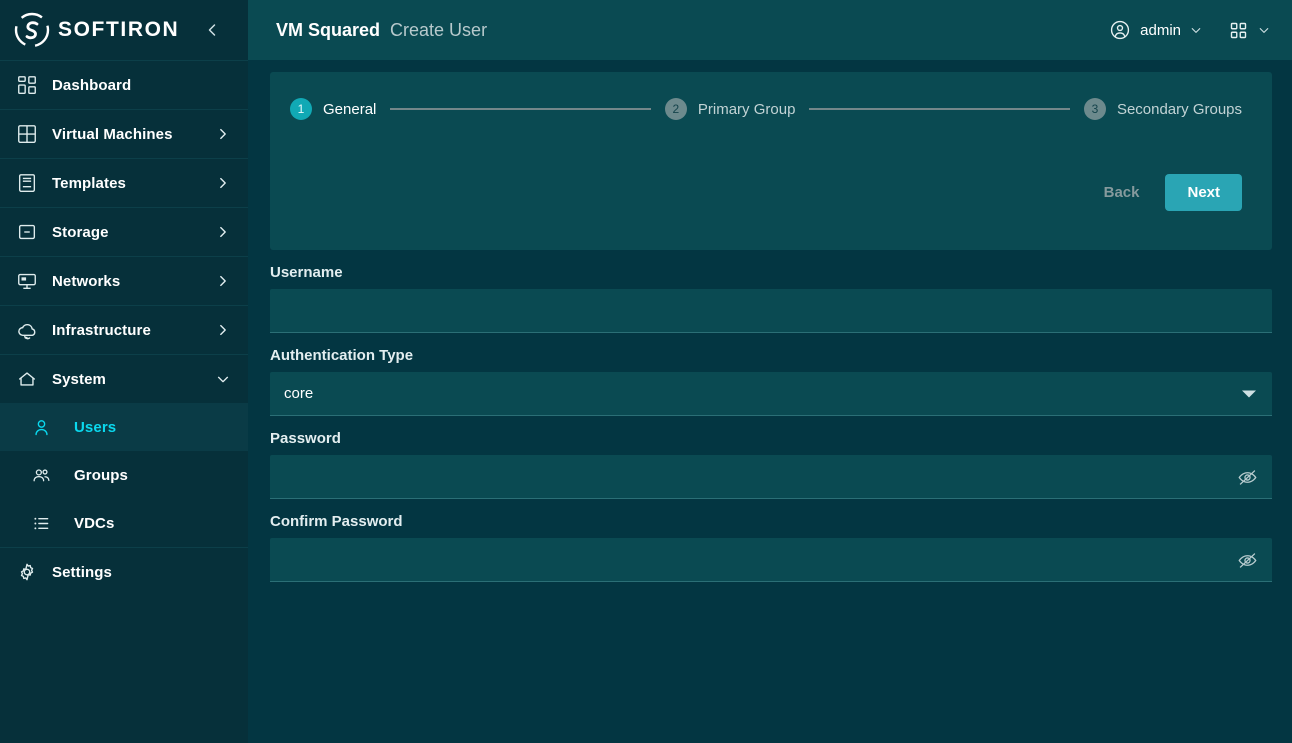 This screenshot has height=743, width=1292. Describe the element at coordinates (89, 183) in the screenshot. I see `sidebar-item-label: Templates` at that location.